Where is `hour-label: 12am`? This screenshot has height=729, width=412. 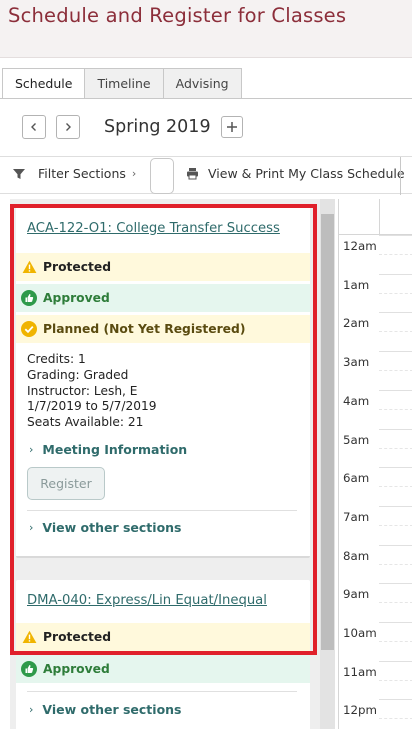
hour-label: 12am is located at coordinates (360, 246).